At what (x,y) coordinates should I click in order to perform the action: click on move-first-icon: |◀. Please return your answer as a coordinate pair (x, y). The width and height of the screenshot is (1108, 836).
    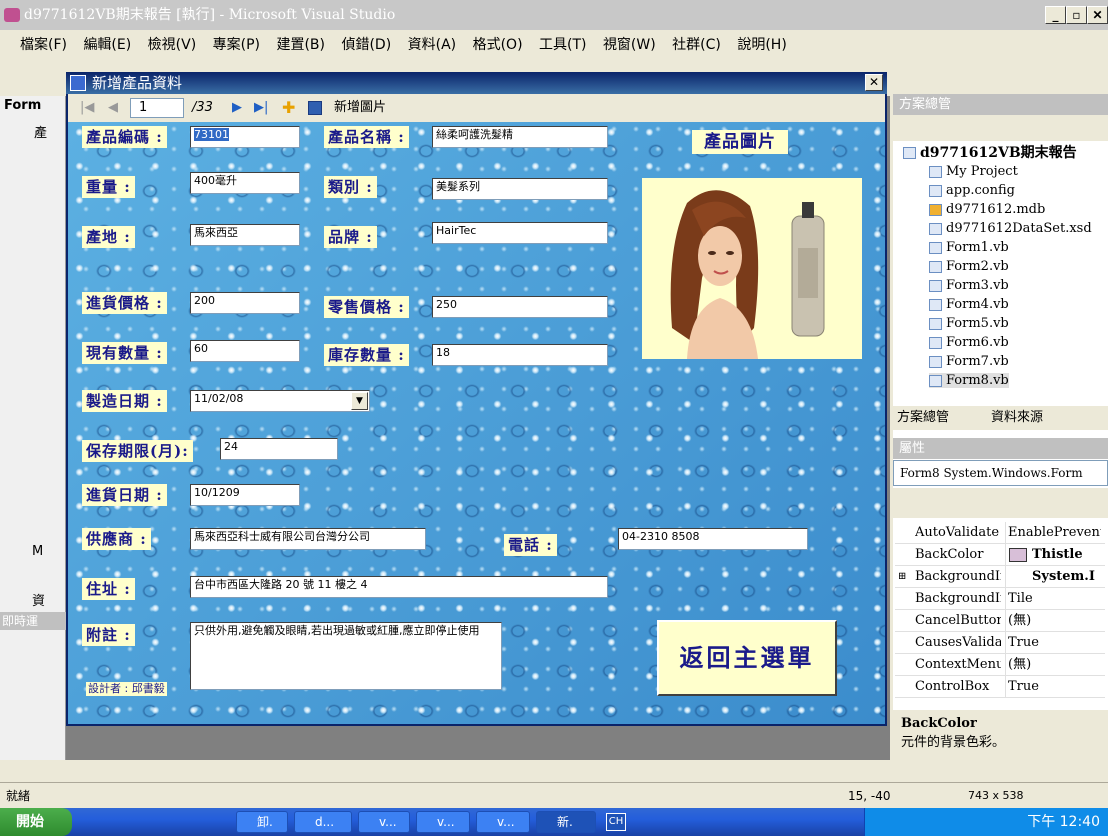
    Looking at the image, I should click on (87, 108).